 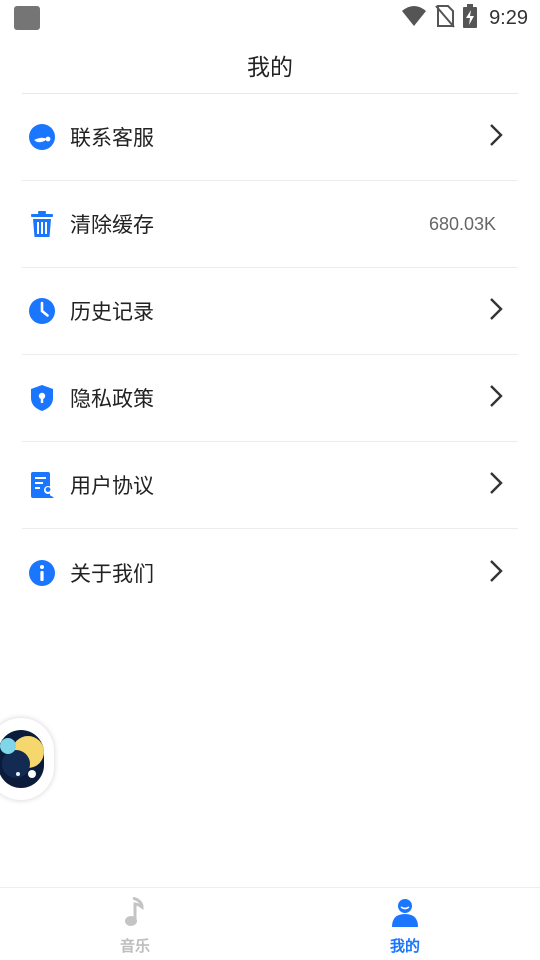 What do you see at coordinates (42, 137) in the screenshot?
I see `customer-service-icon` at bounding box center [42, 137].